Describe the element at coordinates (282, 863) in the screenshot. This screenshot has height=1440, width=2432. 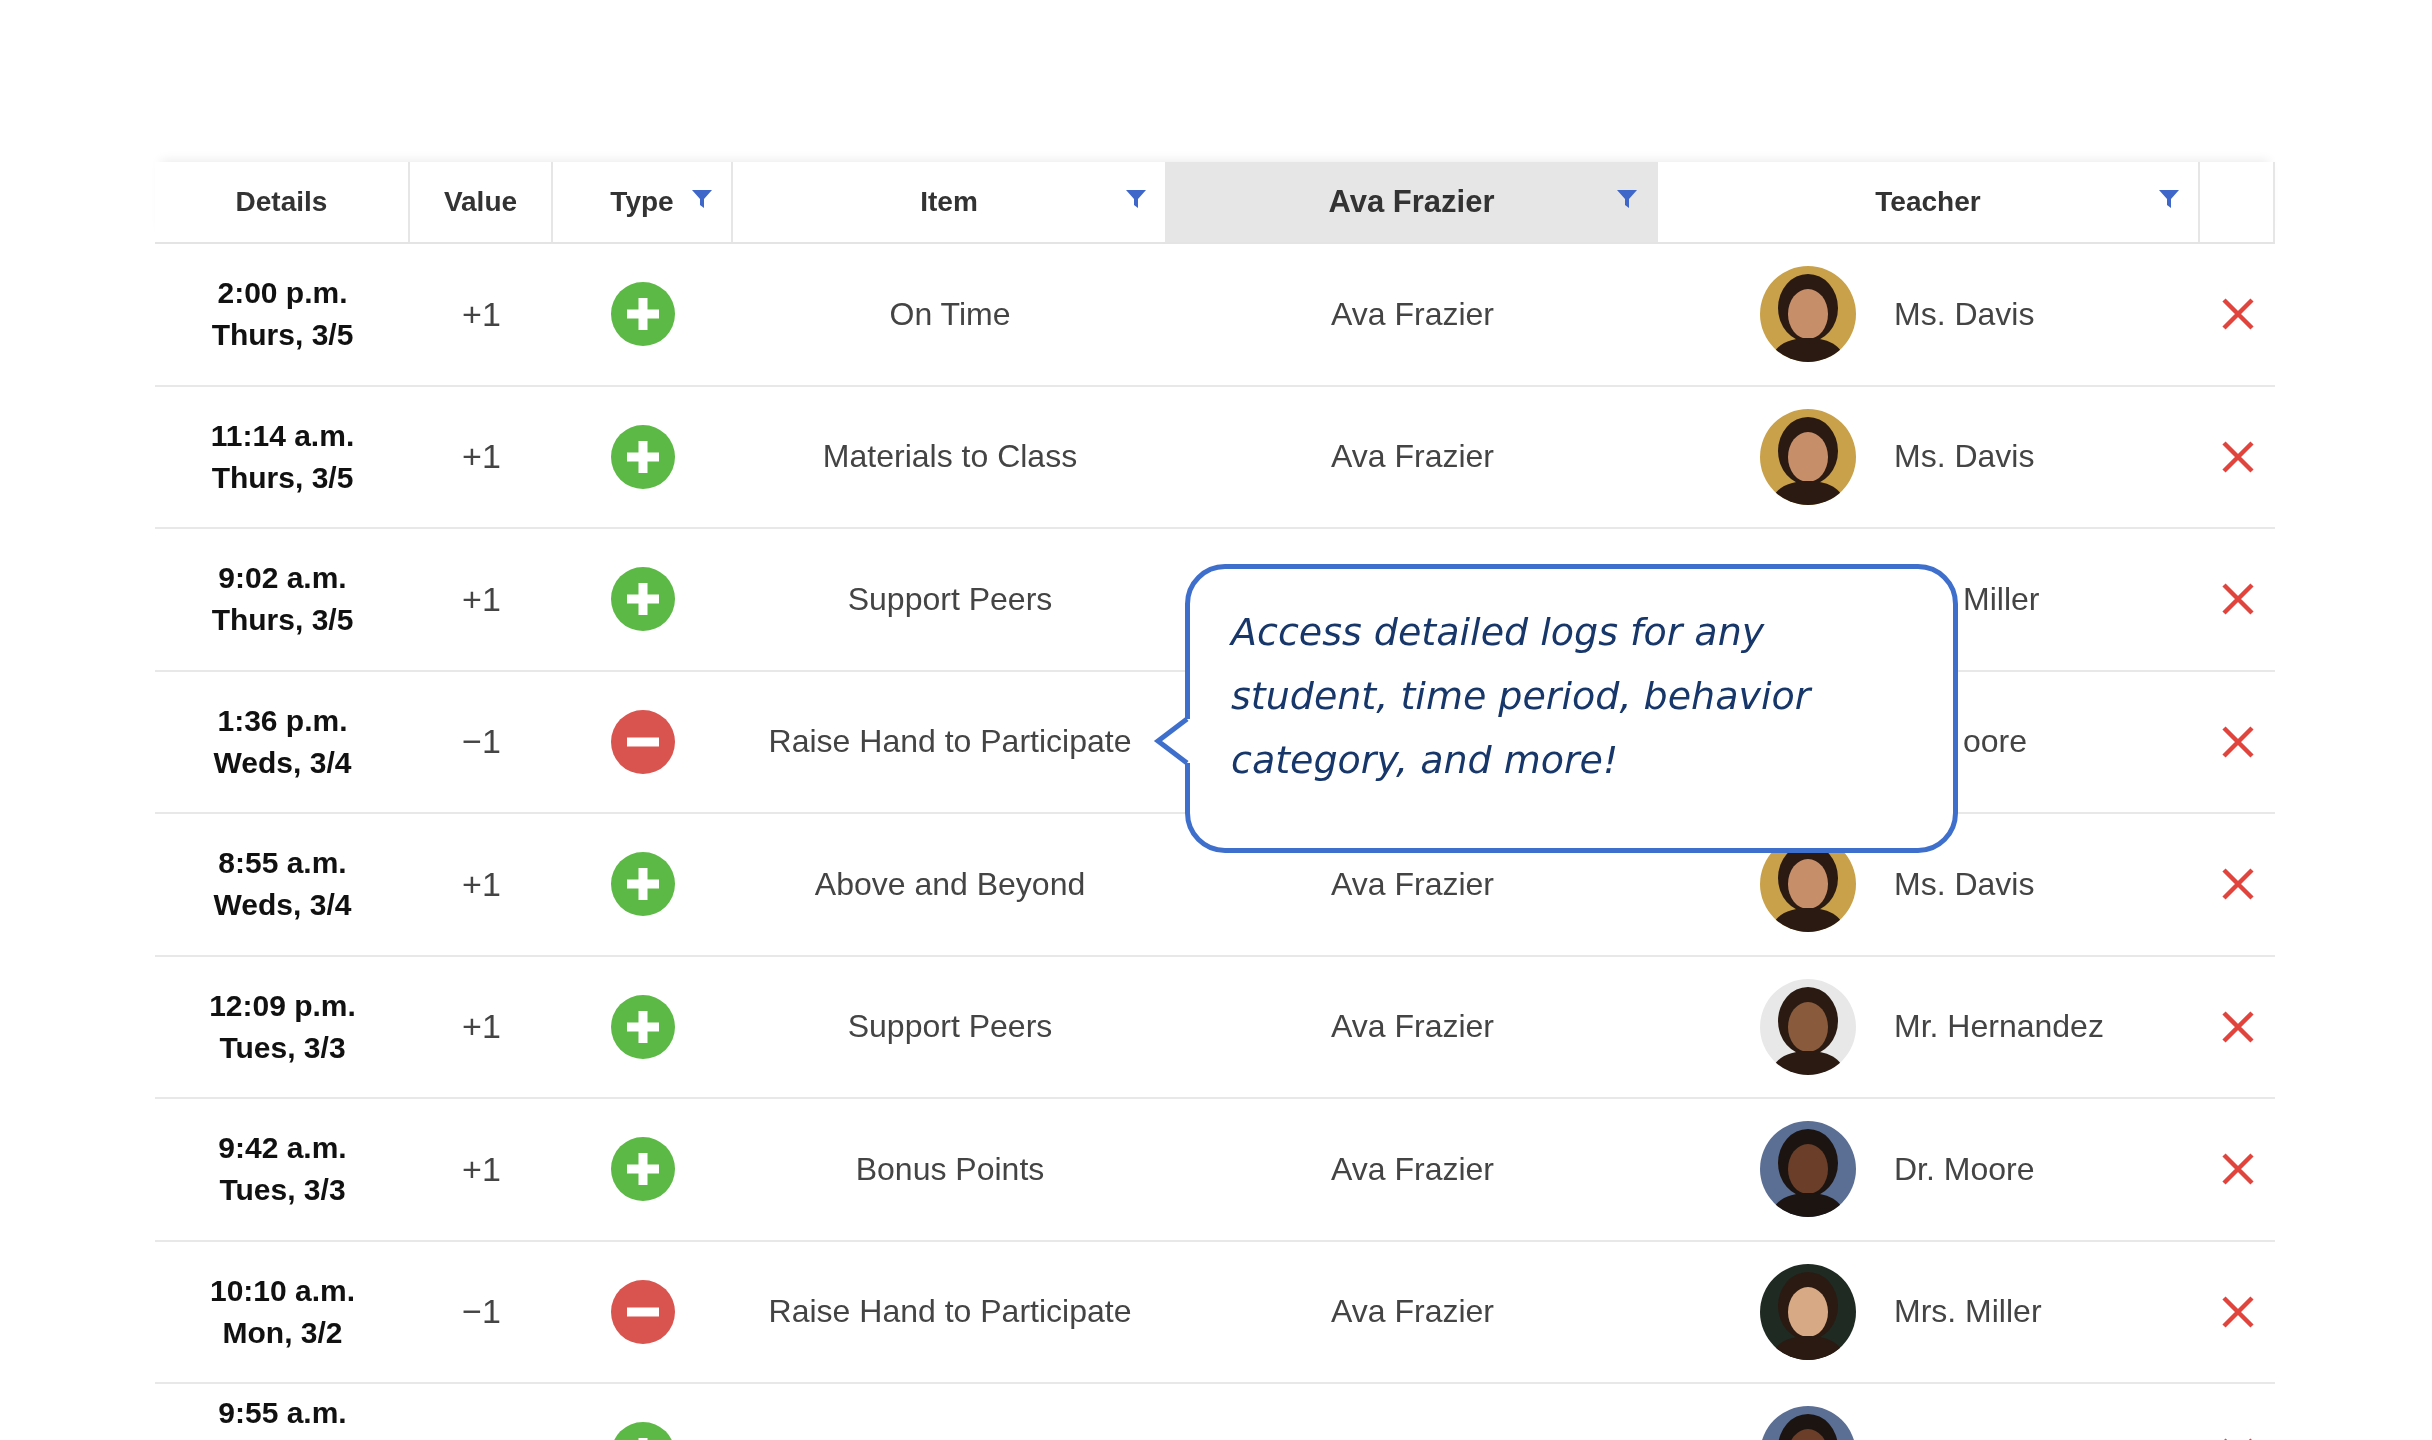
I see `time-text: 8:55 a.m.` at that location.